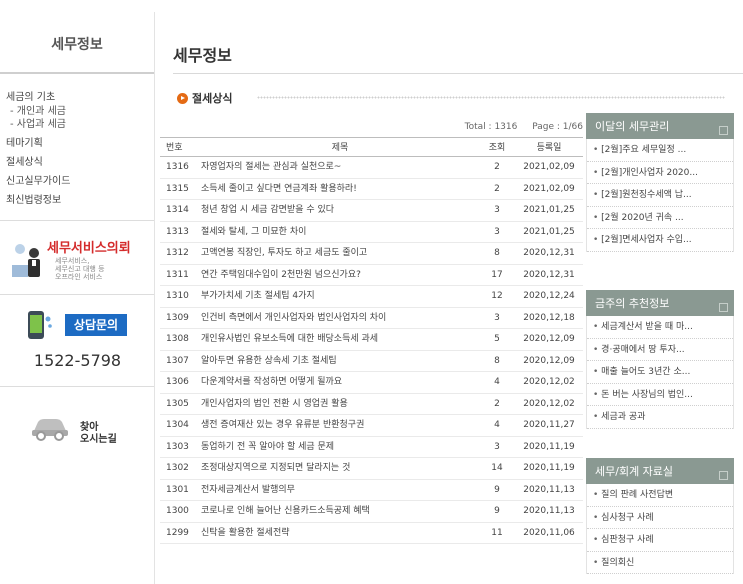 The width and height of the screenshot is (743, 584). I want to click on cell-no: 1305, so click(177, 403).